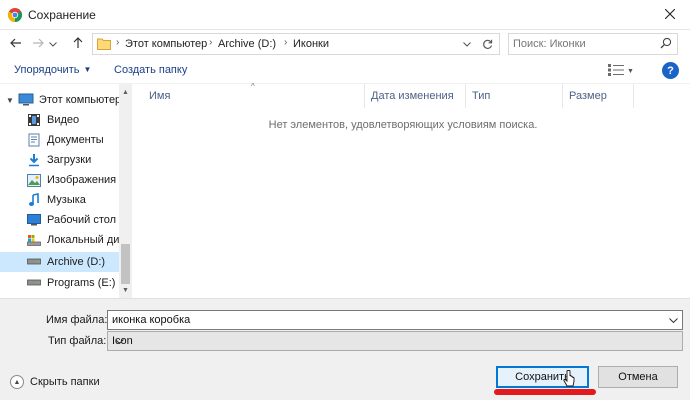  What do you see at coordinates (616, 71) in the screenshot?
I see `details-view-icon` at bounding box center [616, 71].